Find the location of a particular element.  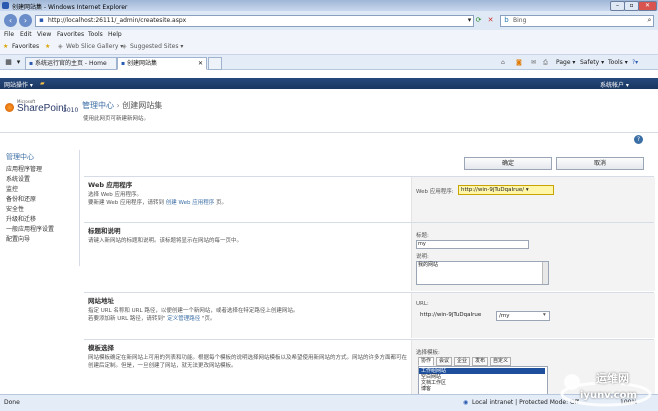

web-app-label: Web 应用程序: is located at coordinates (435, 192).